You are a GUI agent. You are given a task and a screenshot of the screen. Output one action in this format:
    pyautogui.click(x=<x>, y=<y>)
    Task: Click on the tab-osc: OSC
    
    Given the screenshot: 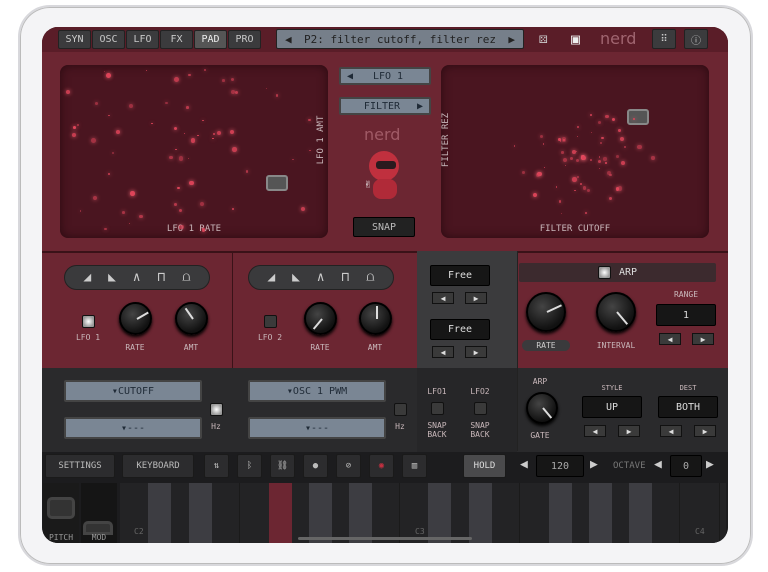 What is the action you would take?
    pyautogui.click(x=108, y=39)
    